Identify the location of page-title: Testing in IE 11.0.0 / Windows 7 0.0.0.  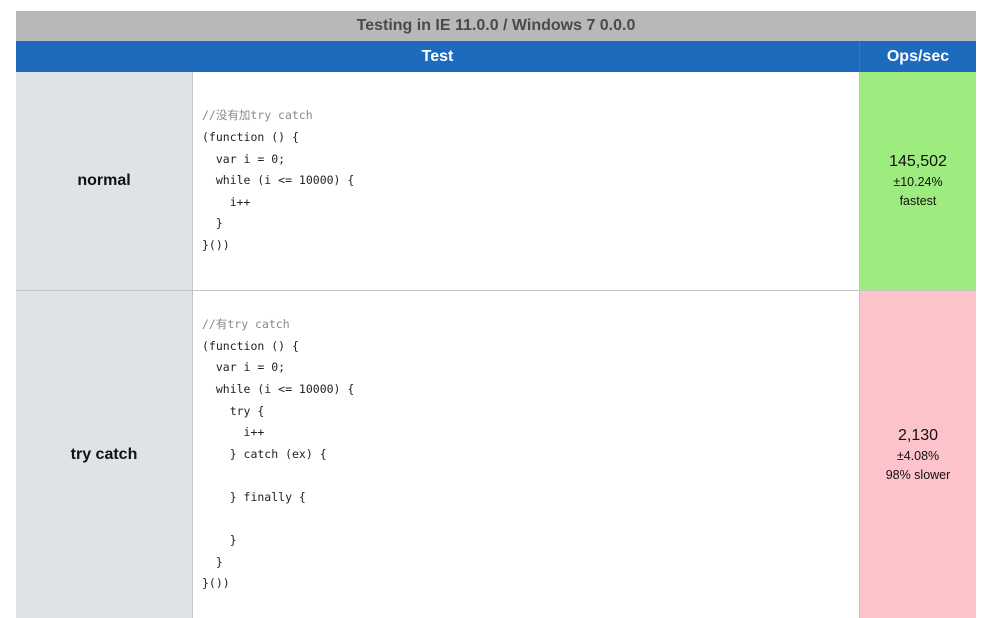
(496, 26).